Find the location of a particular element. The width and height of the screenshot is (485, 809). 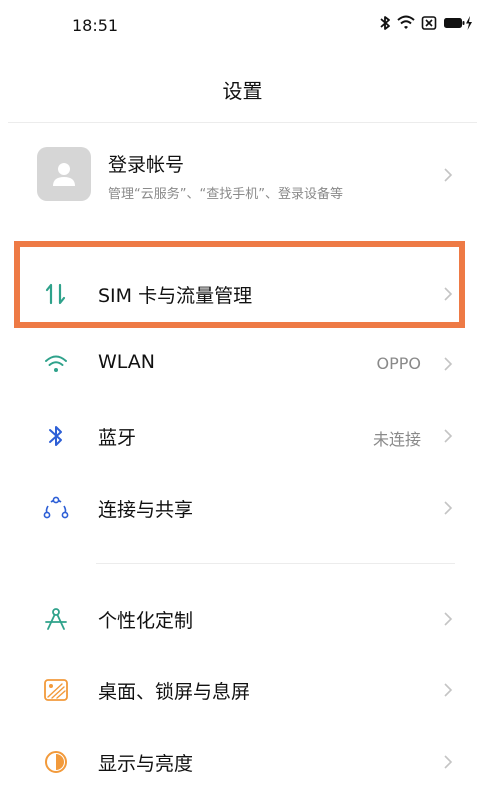

wallpaper-lockscreen-row: 桌面、锁屏与息屏 is located at coordinates (242, 690).